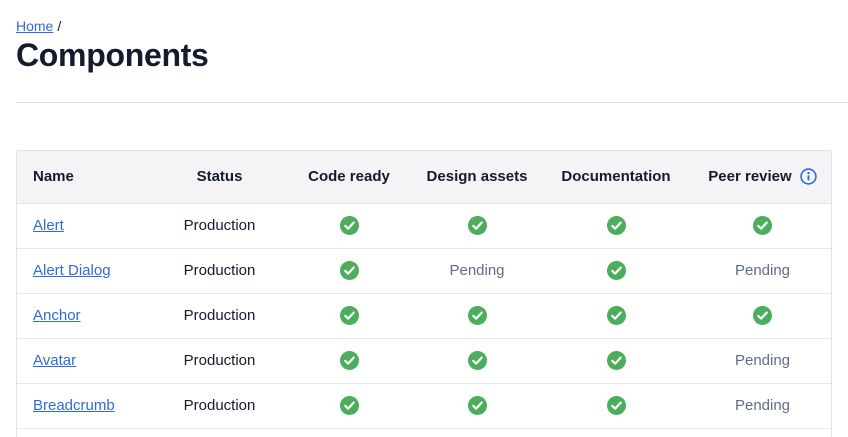 The image size is (848, 437). Describe the element at coordinates (54, 360) in the screenshot. I see `component-link: Avatar` at that location.